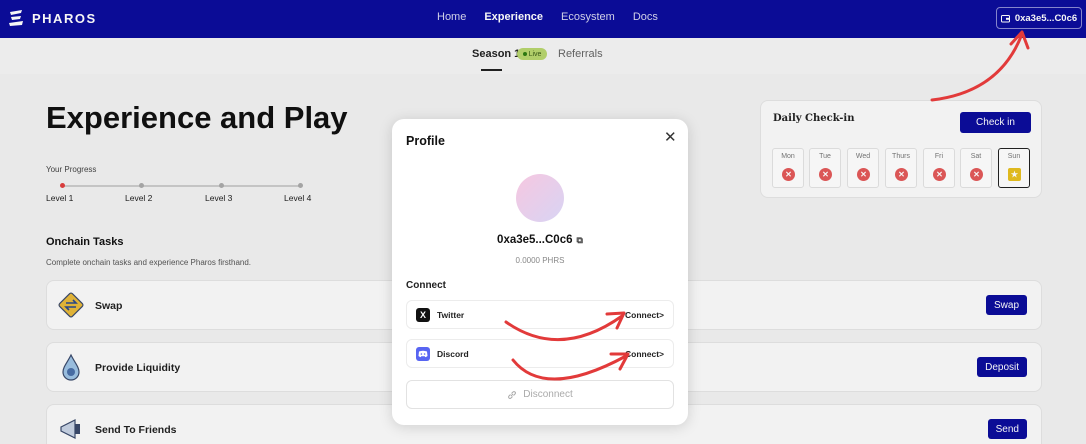 This screenshot has height=444, width=1086. What do you see at coordinates (670, 137) in the screenshot?
I see `close-icon: ✕` at bounding box center [670, 137].